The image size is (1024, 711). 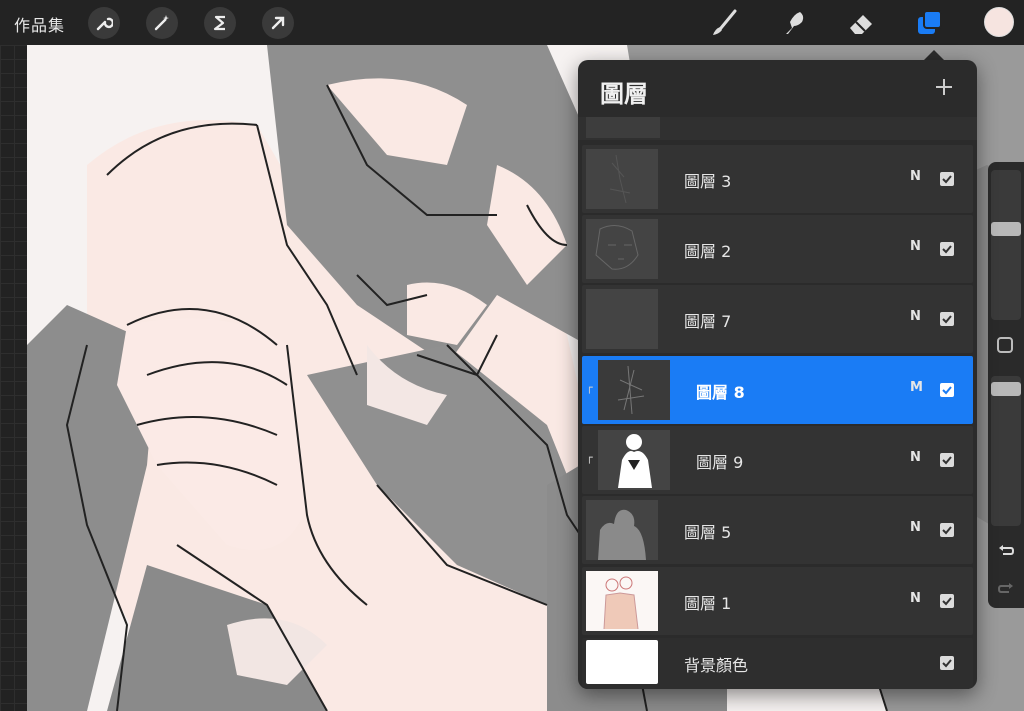 I want to click on opacity-slider, so click(x=1006, y=451).